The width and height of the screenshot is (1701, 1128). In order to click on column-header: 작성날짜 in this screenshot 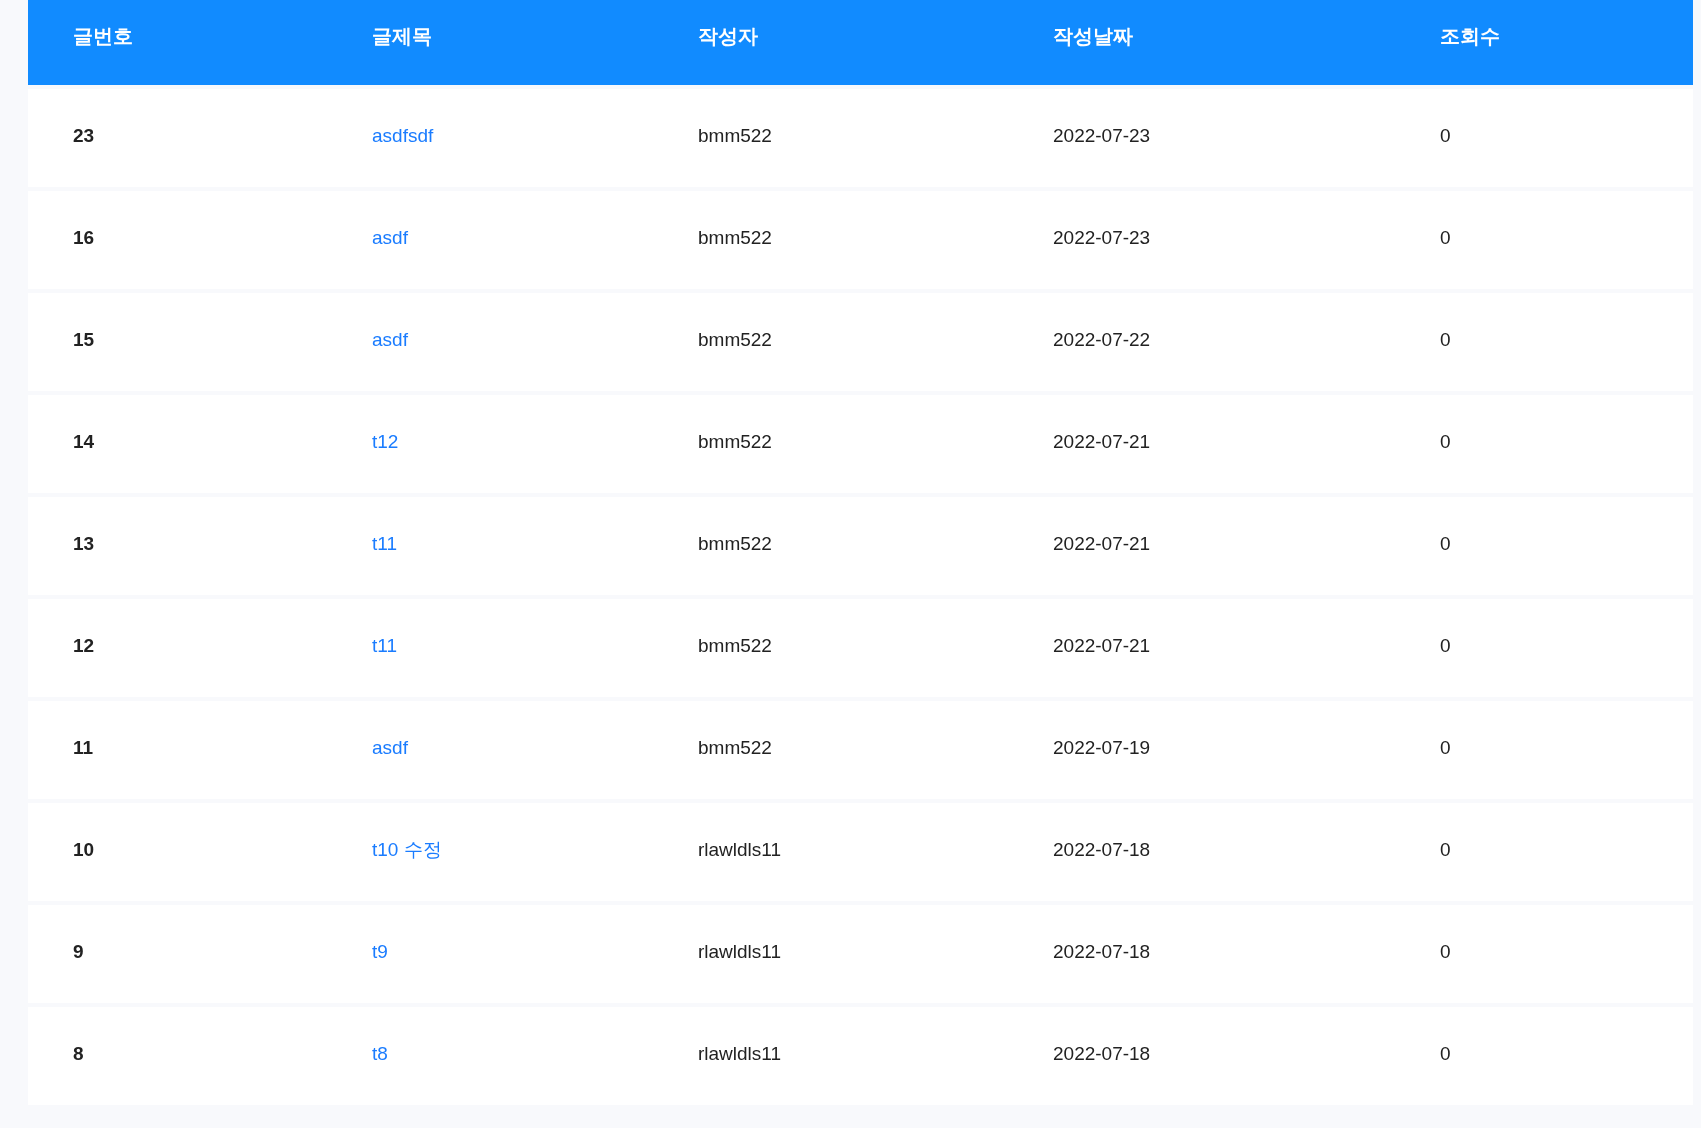, I will do `click(1093, 36)`.